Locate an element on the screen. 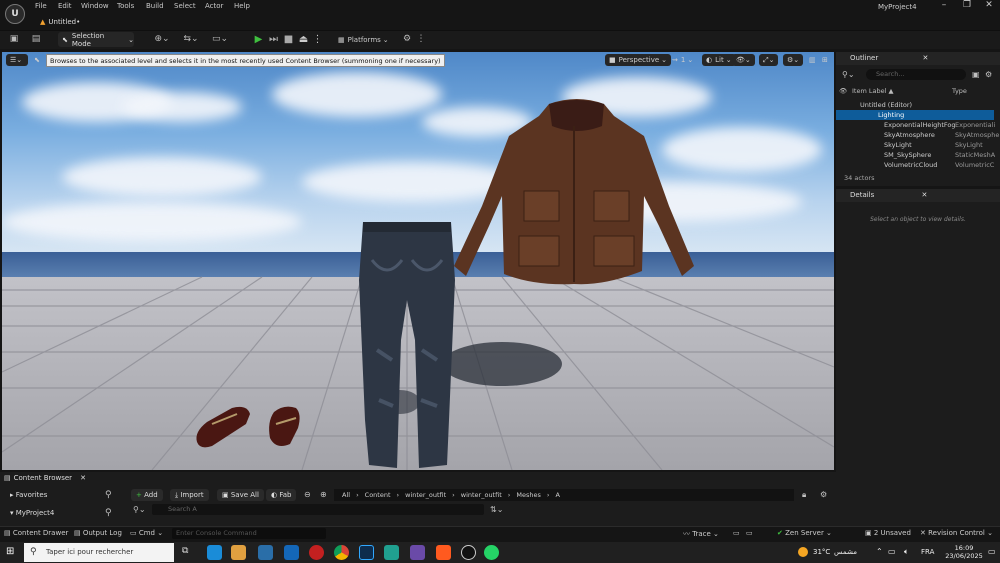 The image size is (1000, 563). cmd-dropdown: ▭ Cmd ⌄ is located at coordinates (146, 533).